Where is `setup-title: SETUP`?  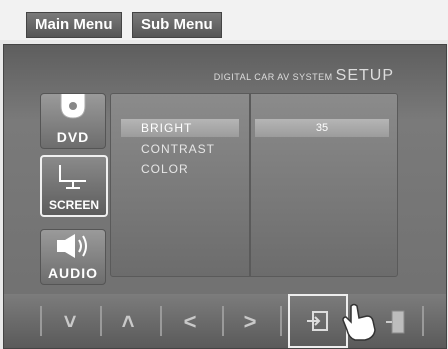 setup-title: SETUP is located at coordinates (364, 75).